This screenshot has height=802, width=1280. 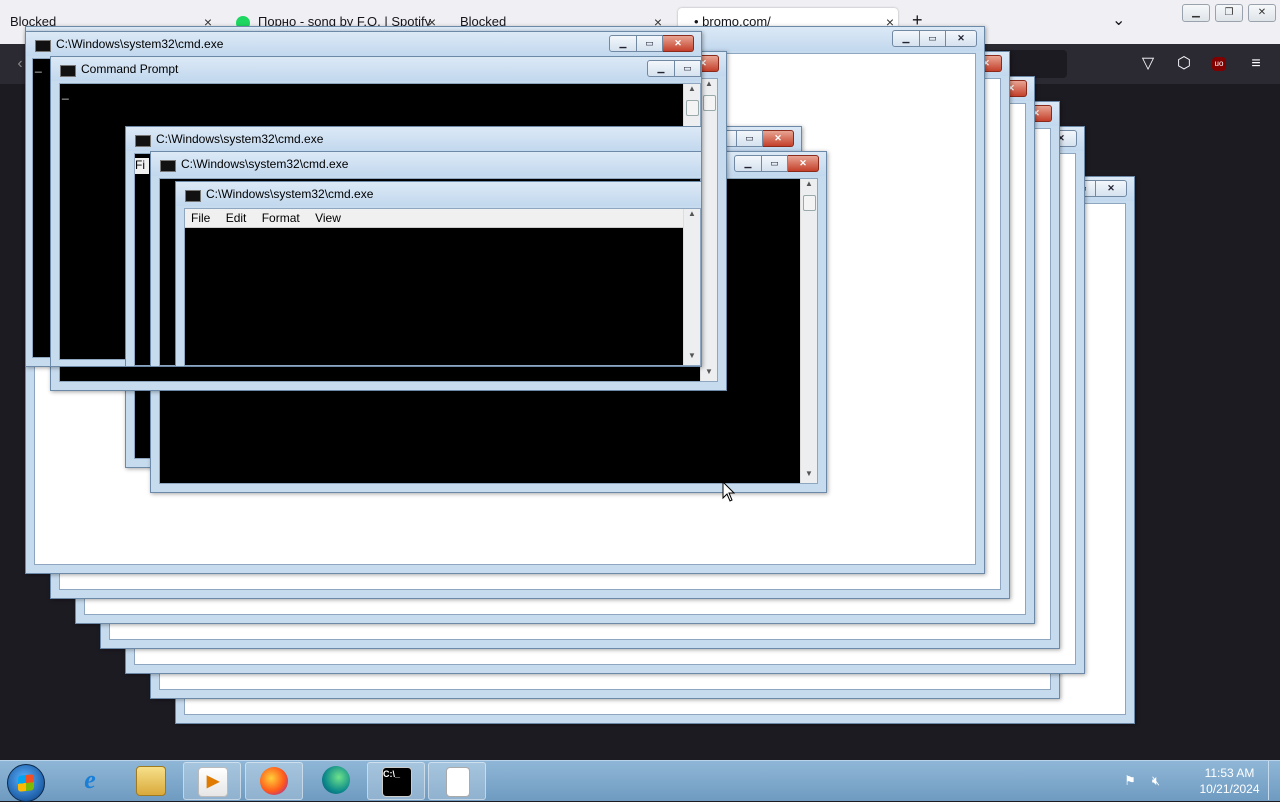 I want to click on ie-icon: e, so click(x=90, y=779).